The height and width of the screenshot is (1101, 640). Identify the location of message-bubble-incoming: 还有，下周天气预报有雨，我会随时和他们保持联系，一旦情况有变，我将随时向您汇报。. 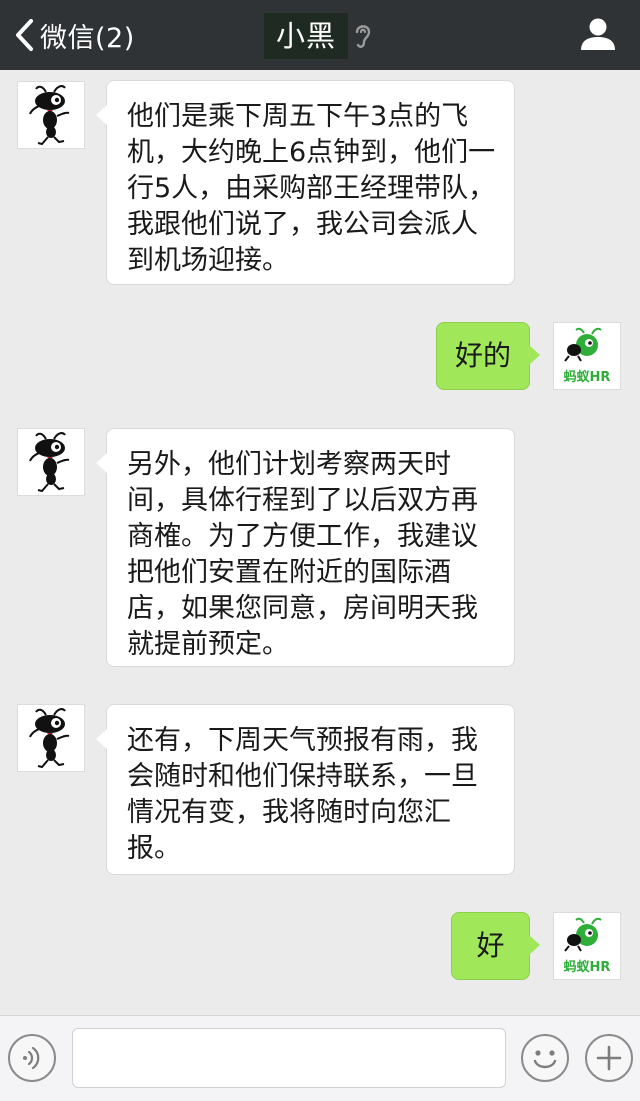
(305, 789).